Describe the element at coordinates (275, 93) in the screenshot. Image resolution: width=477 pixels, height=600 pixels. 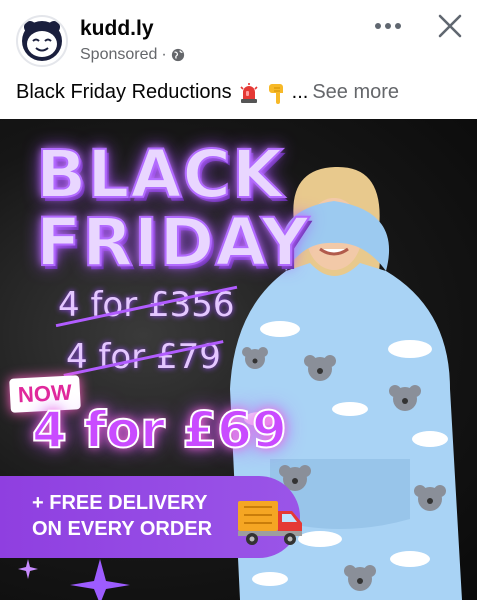
I see `pointing-down-emoji` at that location.